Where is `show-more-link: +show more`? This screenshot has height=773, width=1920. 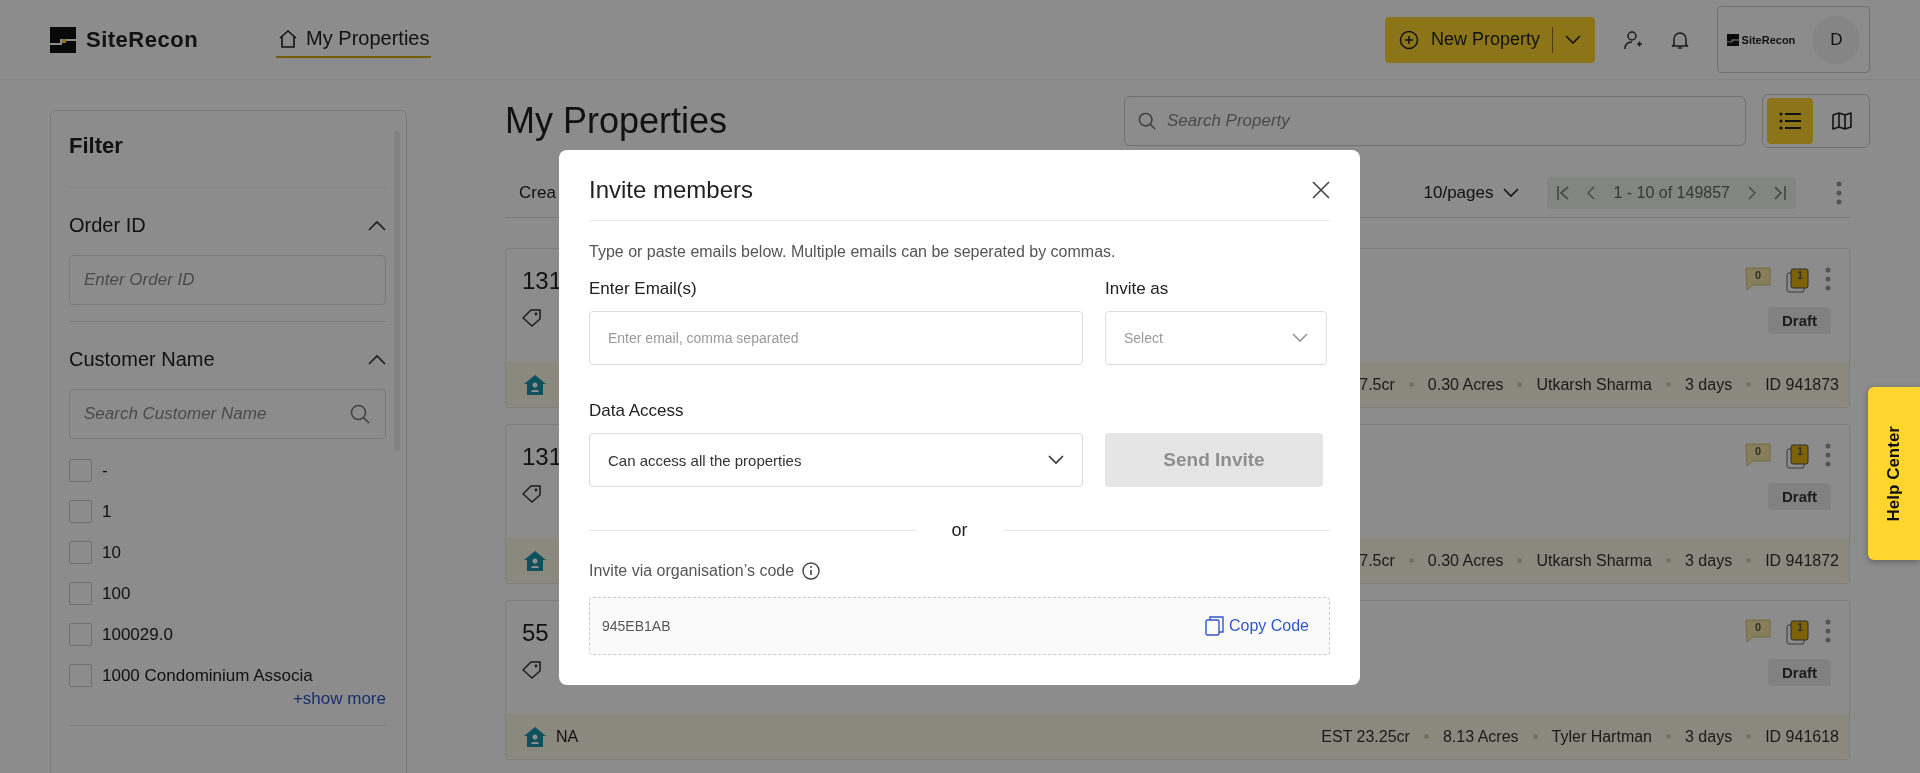 show-more-link: +show more is located at coordinates (339, 699).